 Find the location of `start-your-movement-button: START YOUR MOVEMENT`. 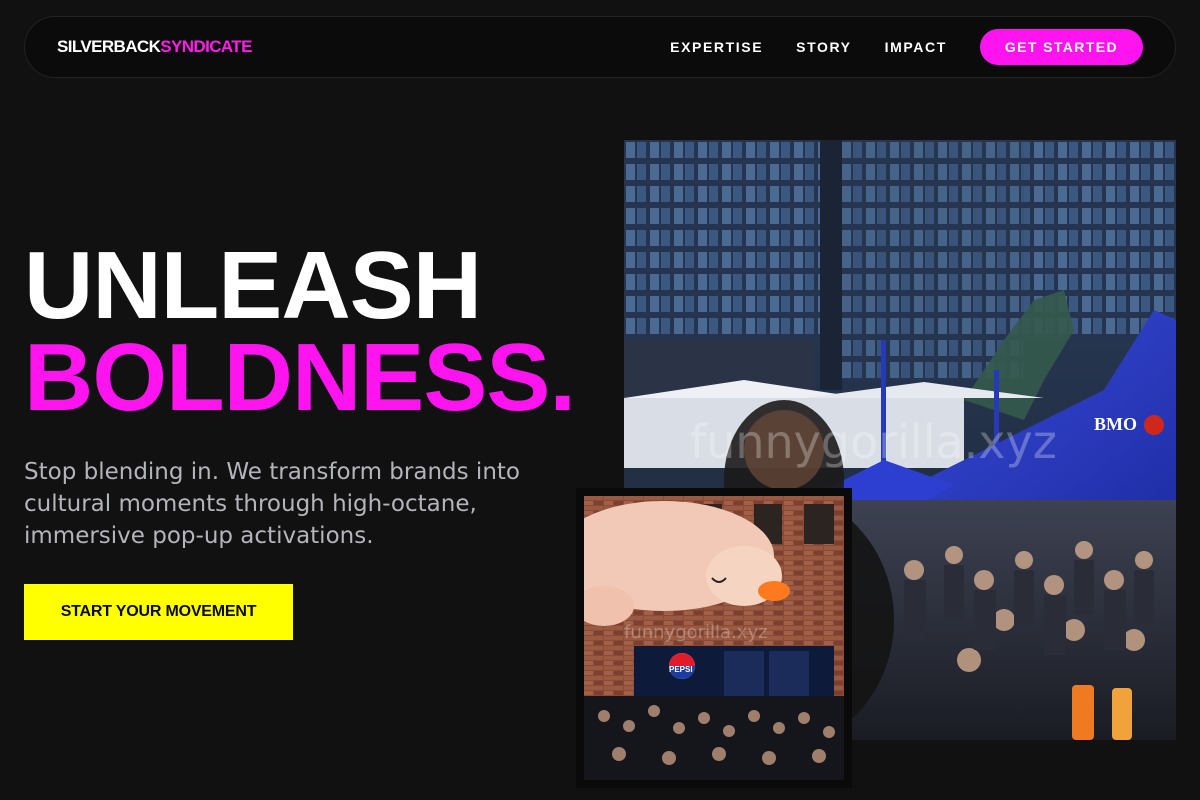

start-your-movement-button: START YOUR MOVEMENT is located at coordinates (158, 612).